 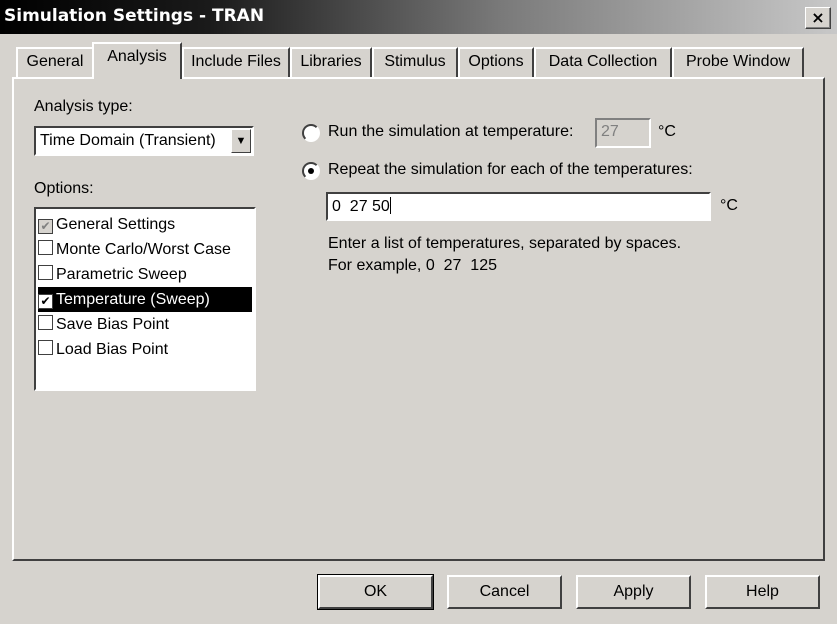 I want to click on repeat-temperatures-radio, so click(x=311, y=171).